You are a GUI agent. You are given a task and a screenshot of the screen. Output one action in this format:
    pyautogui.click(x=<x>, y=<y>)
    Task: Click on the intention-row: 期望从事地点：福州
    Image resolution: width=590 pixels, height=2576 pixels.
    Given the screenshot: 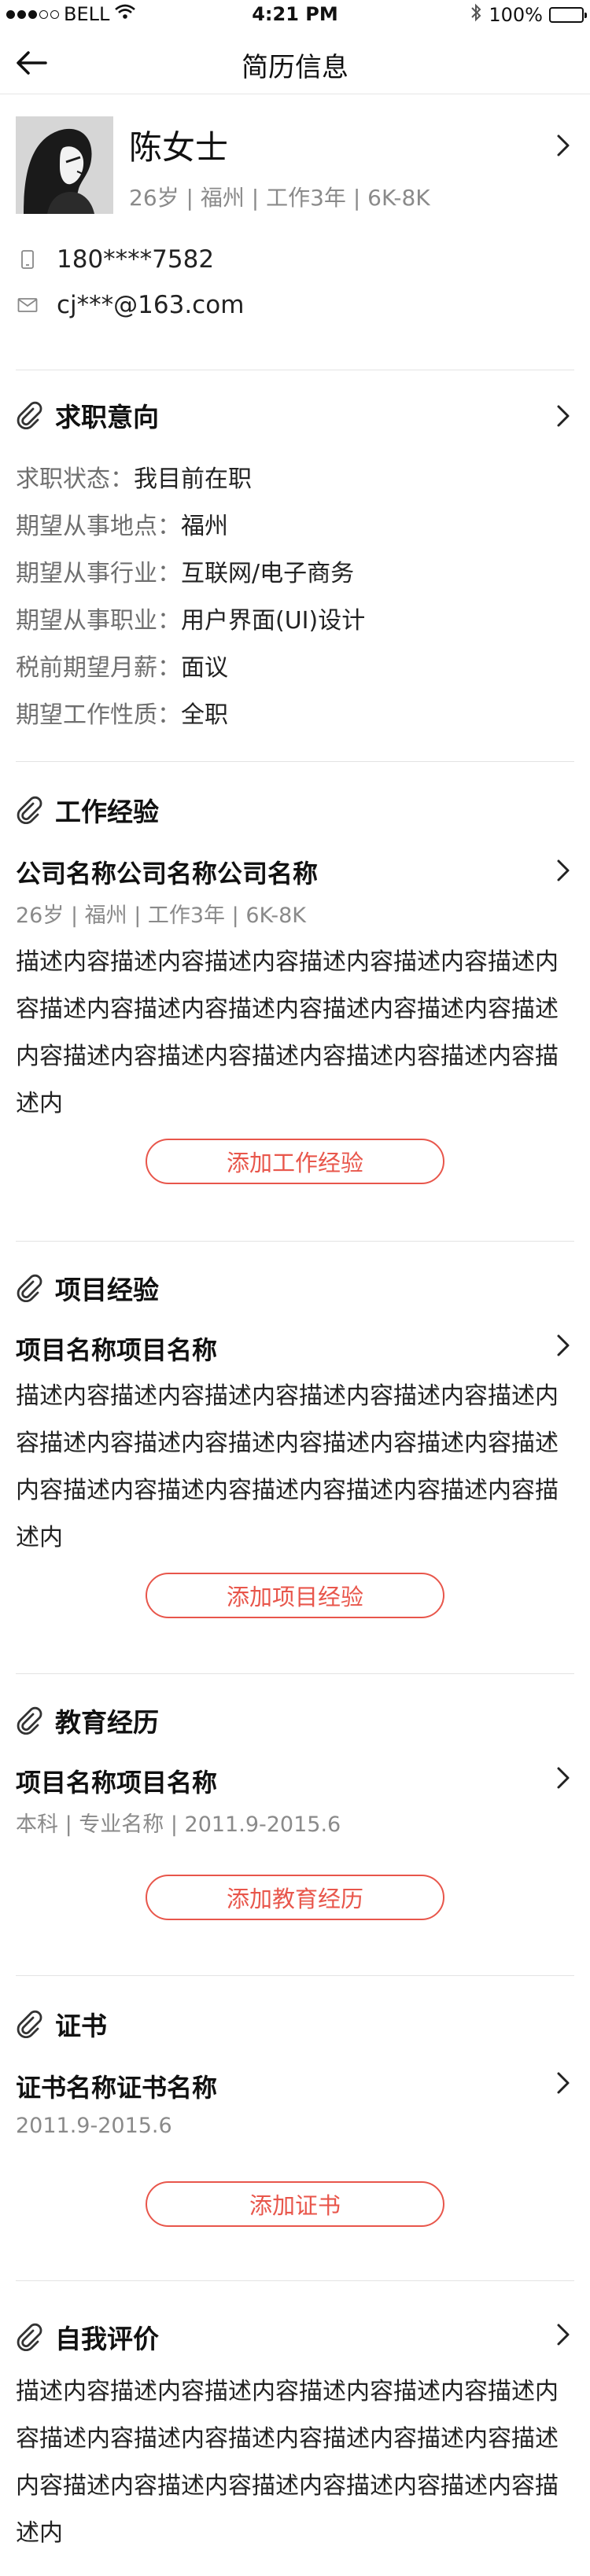 What is the action you would take?
    pyautogui.click(x=122, y=526)
    